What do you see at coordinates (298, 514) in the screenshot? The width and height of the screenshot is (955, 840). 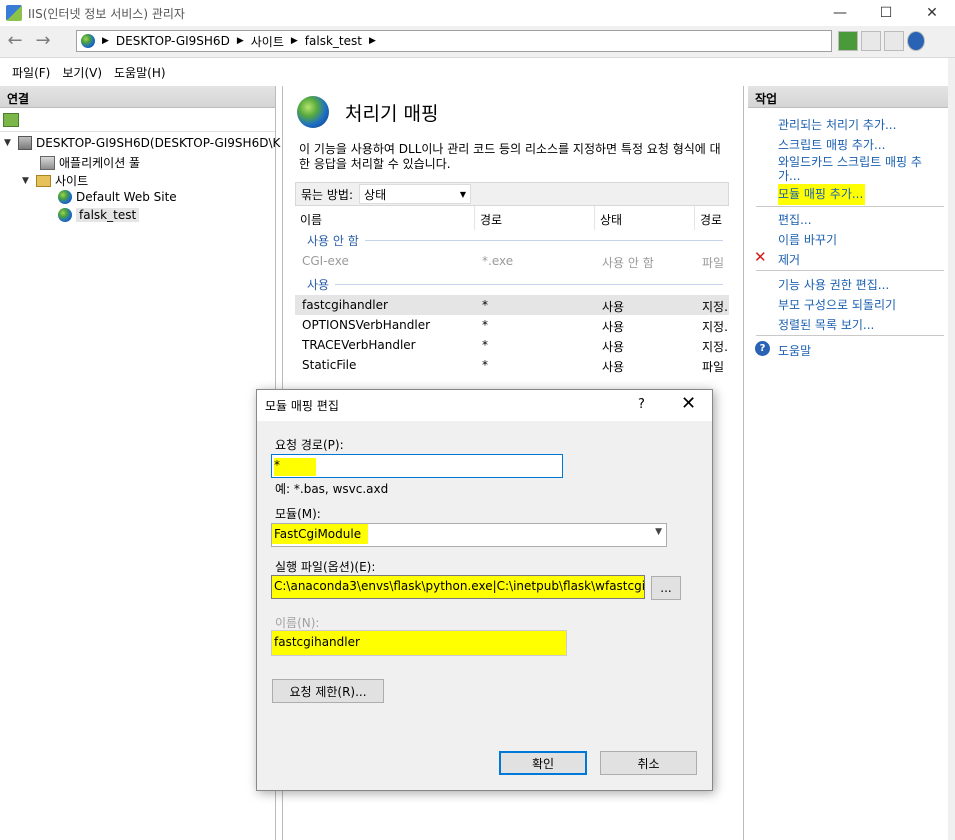 I see `module-label: 모듈(M):` at bounding box center [298, 514].